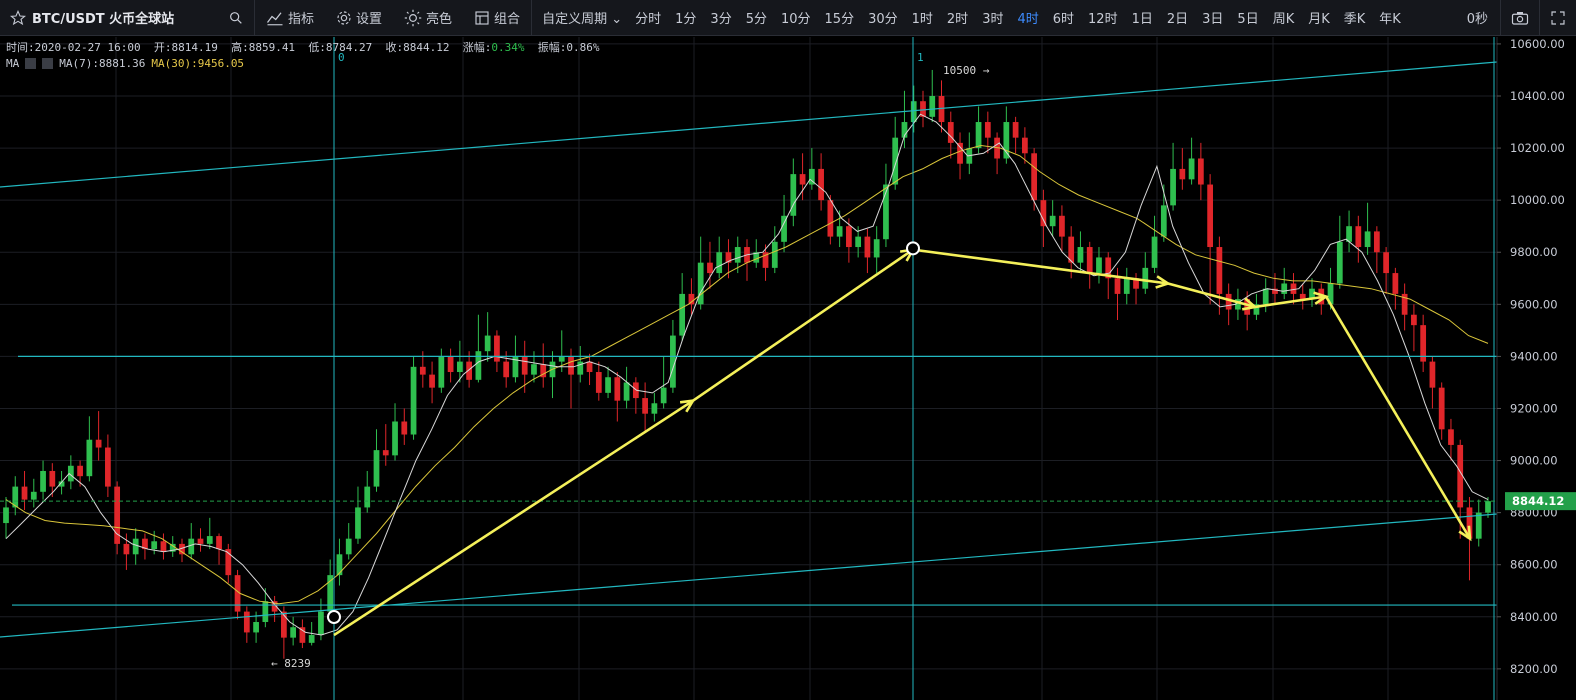  What do you see at coordinates (920, 57) in the screenshot?
I see `marker-label: 1` at bounding box center [920, 57].